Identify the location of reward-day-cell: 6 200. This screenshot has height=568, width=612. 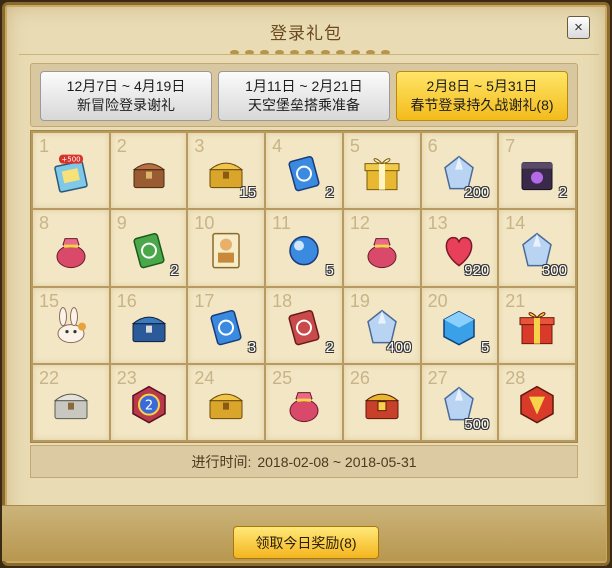
(459, 171).